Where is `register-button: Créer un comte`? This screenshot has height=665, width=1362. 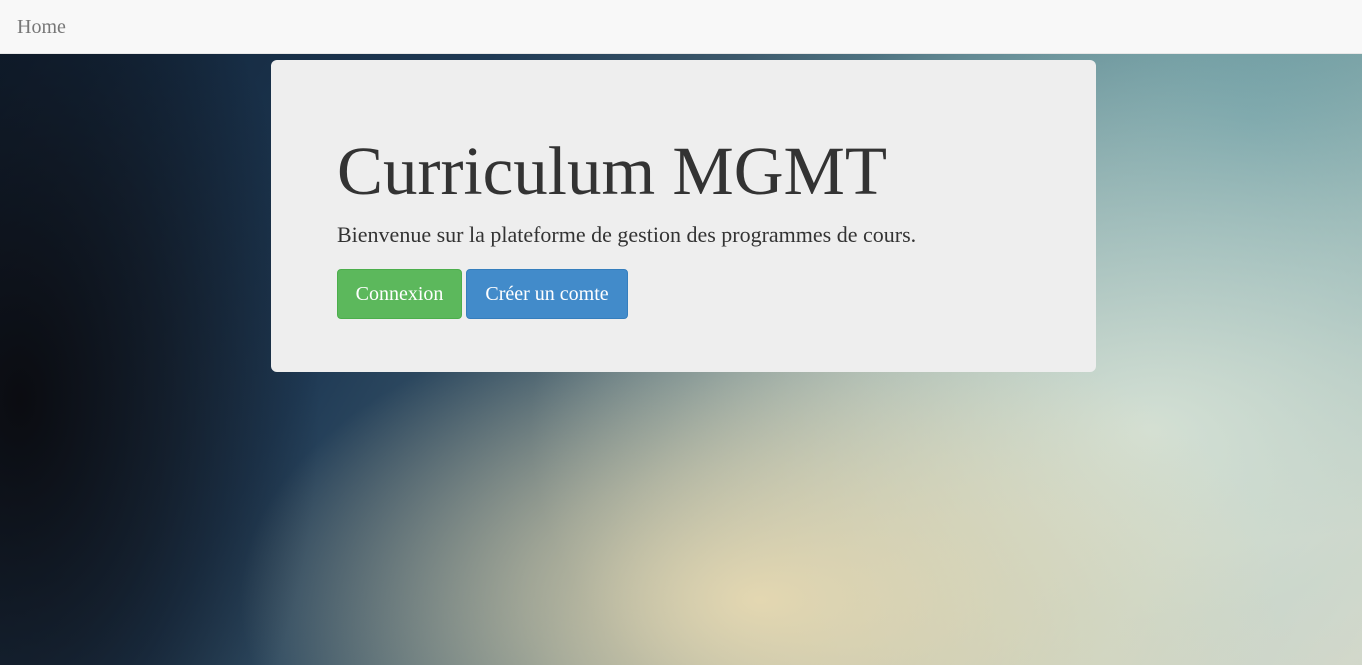 register-button: Créer un comte is located at coordinates (547, 294).